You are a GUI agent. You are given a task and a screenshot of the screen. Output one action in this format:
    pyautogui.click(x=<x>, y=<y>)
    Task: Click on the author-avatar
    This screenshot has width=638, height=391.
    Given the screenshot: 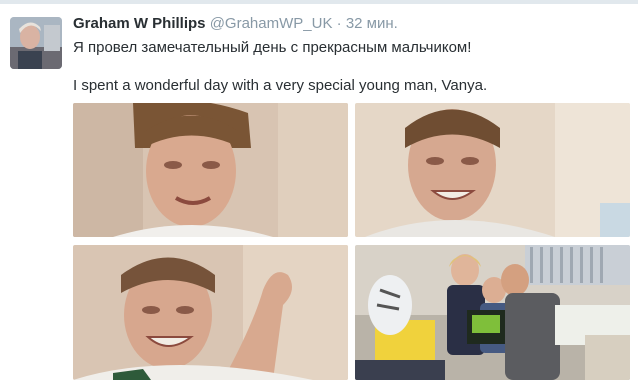 What is the action you would take?
    pyautogui.click(x=36, y=43)
    